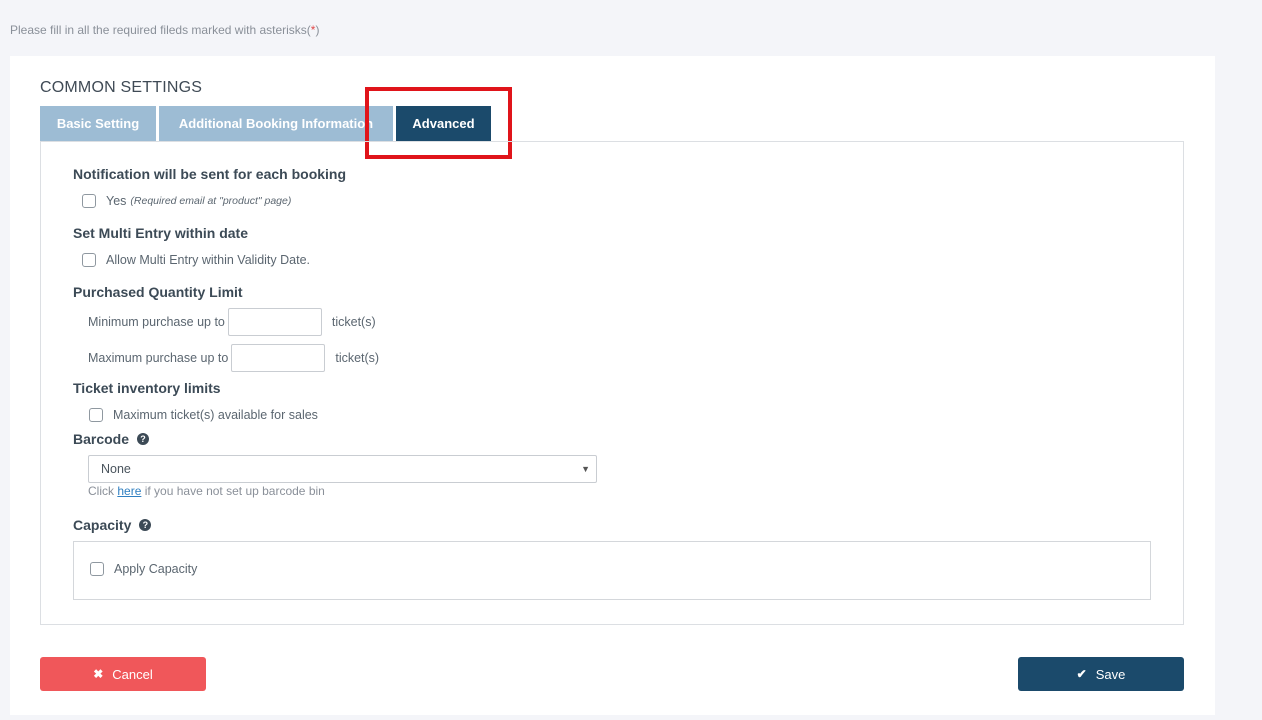 Image resolution: width=1262 pixels, height=720 pixels. Describe the element at coordinates (215, 415) in the screenshot. I see `inventory-checkbox-label: Maximum ticket(s) available for sales` at that location.